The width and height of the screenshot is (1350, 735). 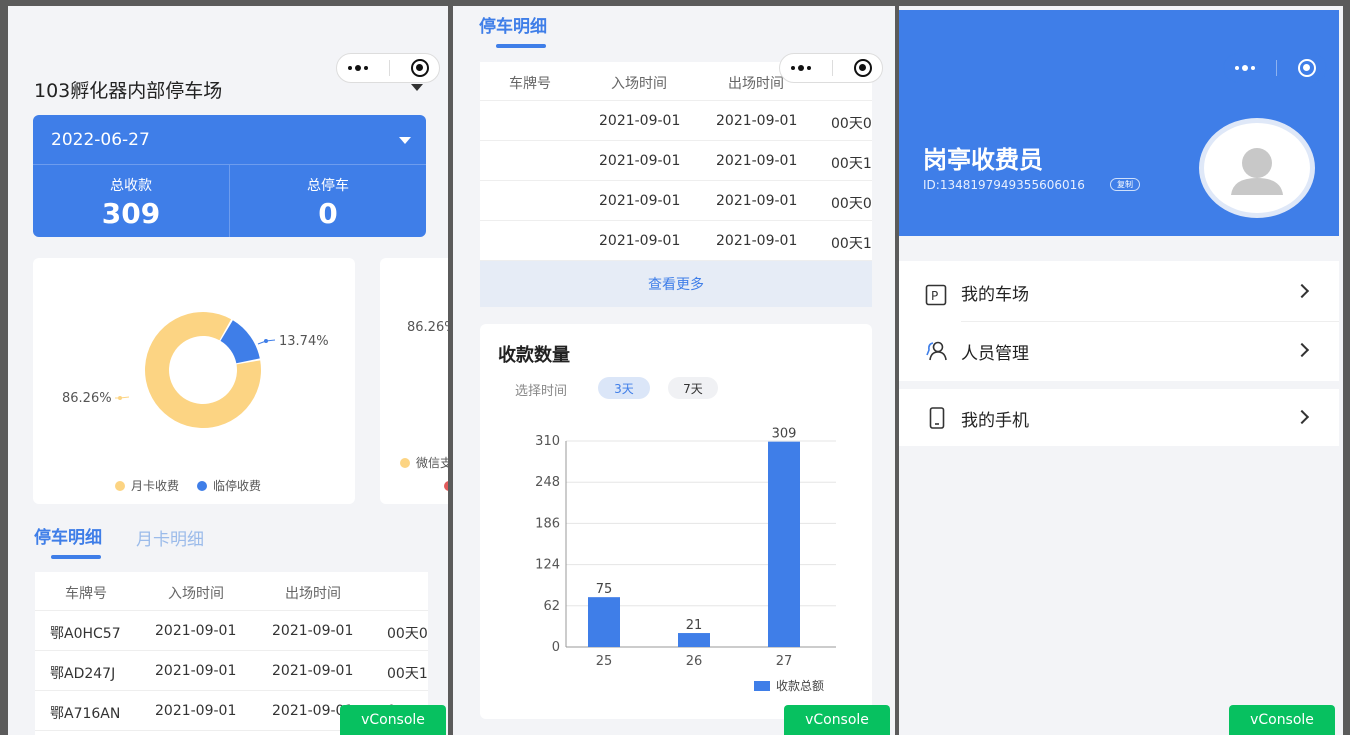 What do you see at coordinates (547, 482) in the screenshot?
I see `y-tick-label: 248` at bounding box center [547, 482].